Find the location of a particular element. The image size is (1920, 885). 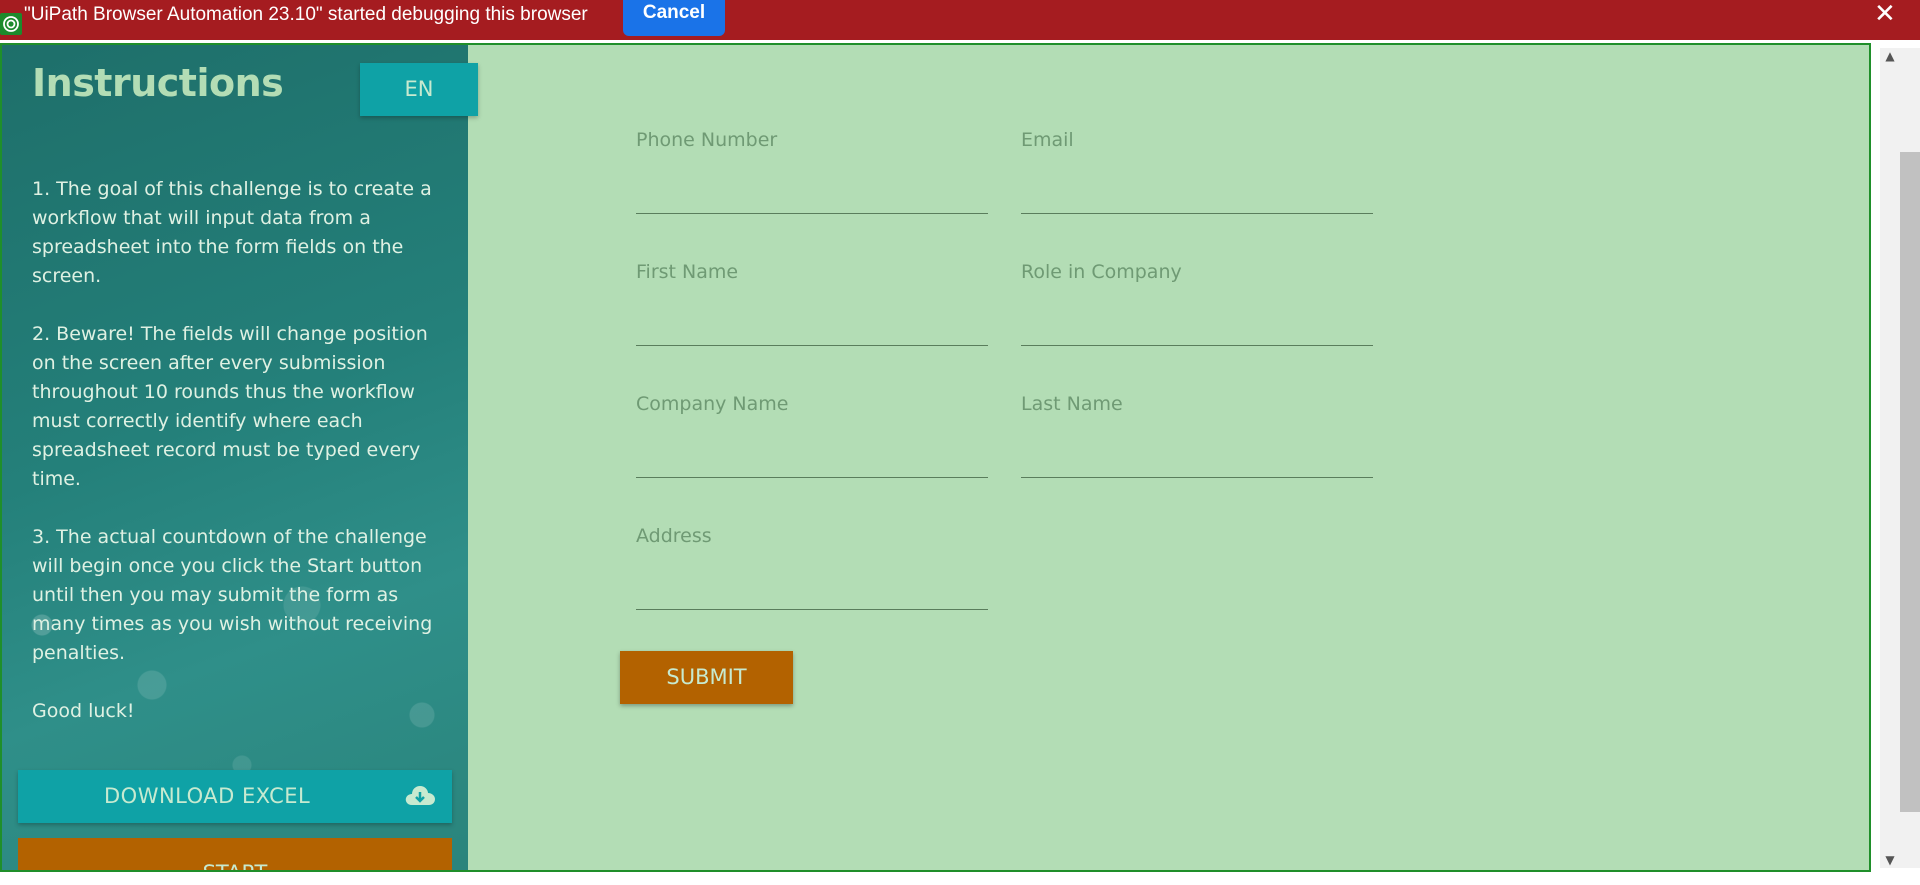

field-label: Company Name is located at coordinates (712, 404).